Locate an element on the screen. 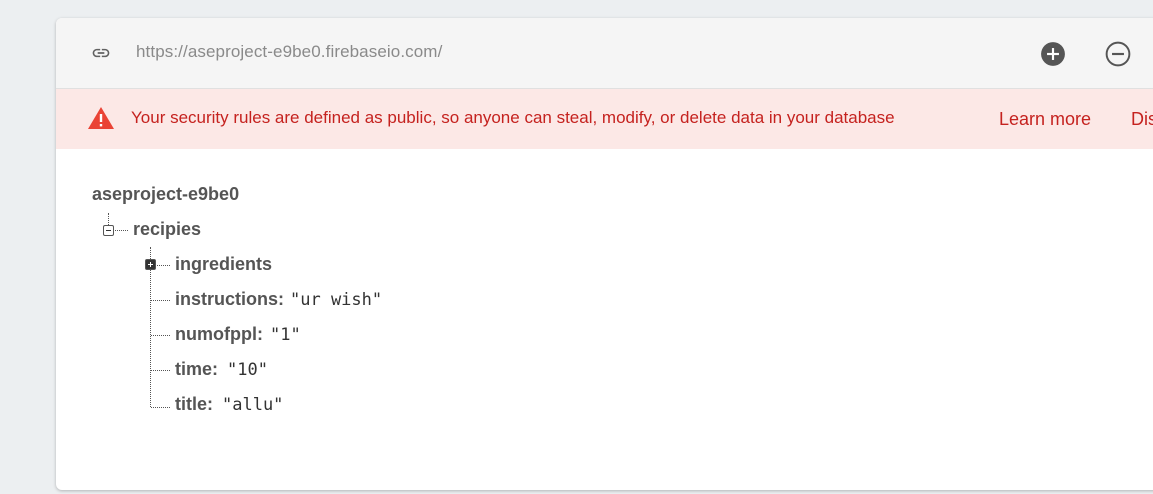  tree-node-title: title: is located at coordinates (194, 404).